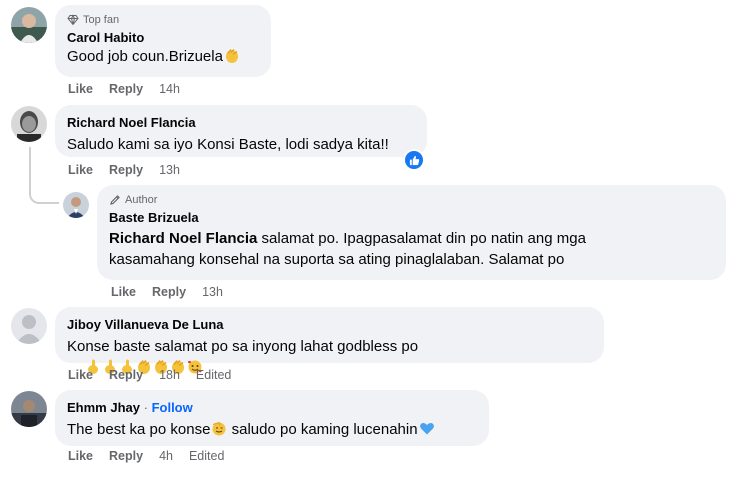 The height and width of the screenshot is (478, 750). Describe the element at coordinates (169, 89) in the screenshot. I see `timestamp: 14h` at that location.